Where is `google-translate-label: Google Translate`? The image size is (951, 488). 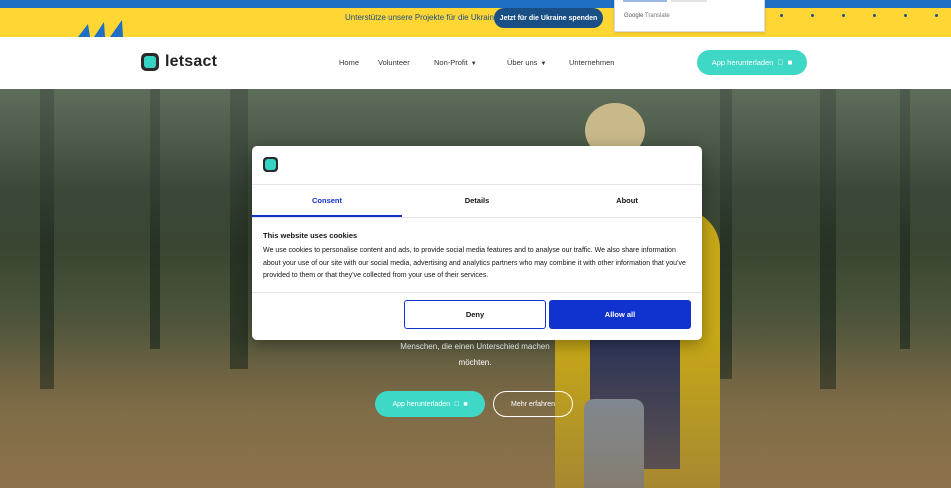 google-translate-label: Google Translate is located at coordinates (647, 16).